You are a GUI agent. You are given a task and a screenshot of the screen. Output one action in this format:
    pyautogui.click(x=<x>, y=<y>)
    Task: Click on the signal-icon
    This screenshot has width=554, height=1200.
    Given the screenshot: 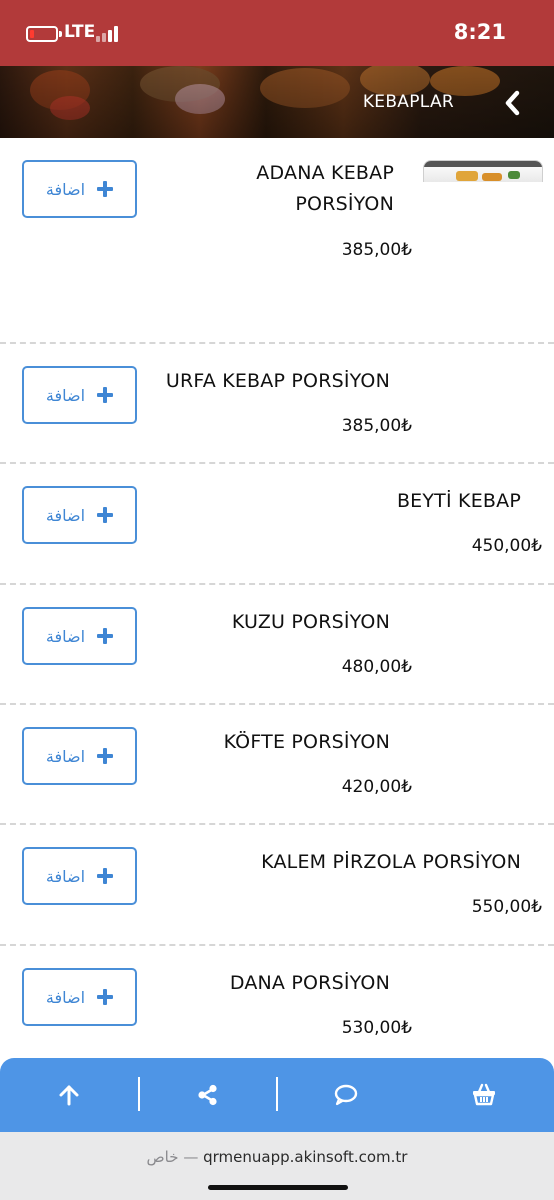 What is the action you would take?
    pyautogui.click(x=108, y=34)
    